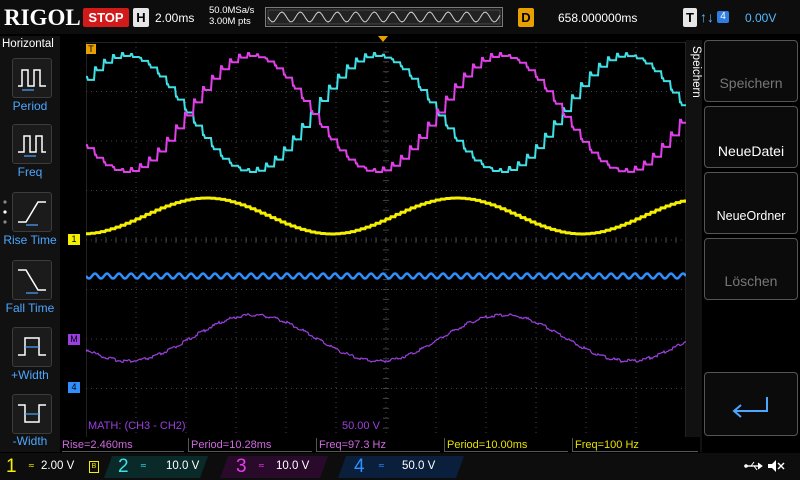  I want to click on delay-value: 658.000000ms, so click(597, 18).